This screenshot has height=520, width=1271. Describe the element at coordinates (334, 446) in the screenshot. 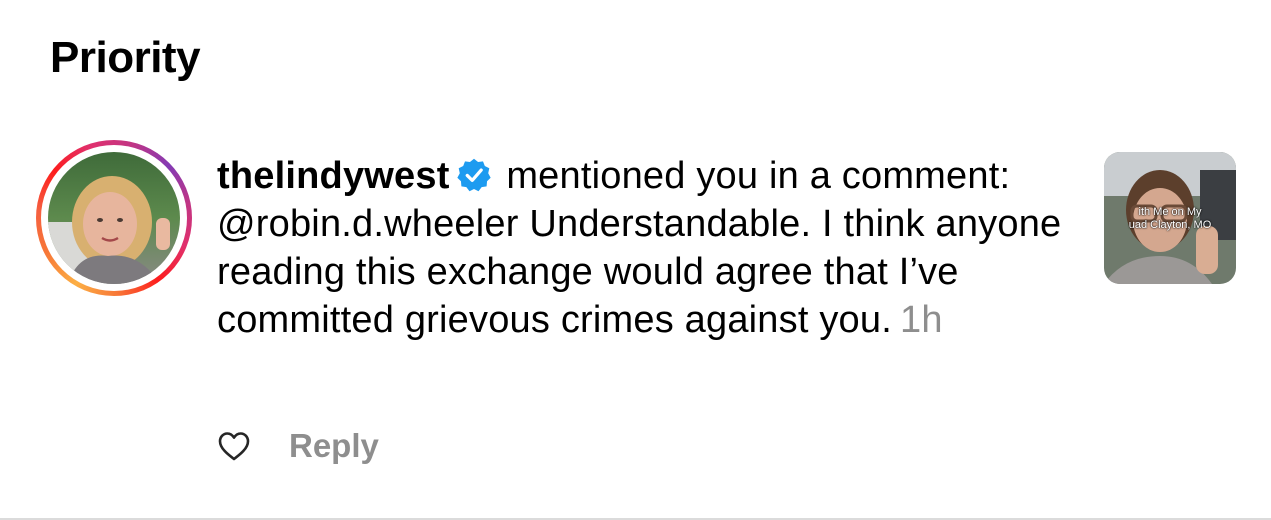

I see `reply-button: Reply` at that location.